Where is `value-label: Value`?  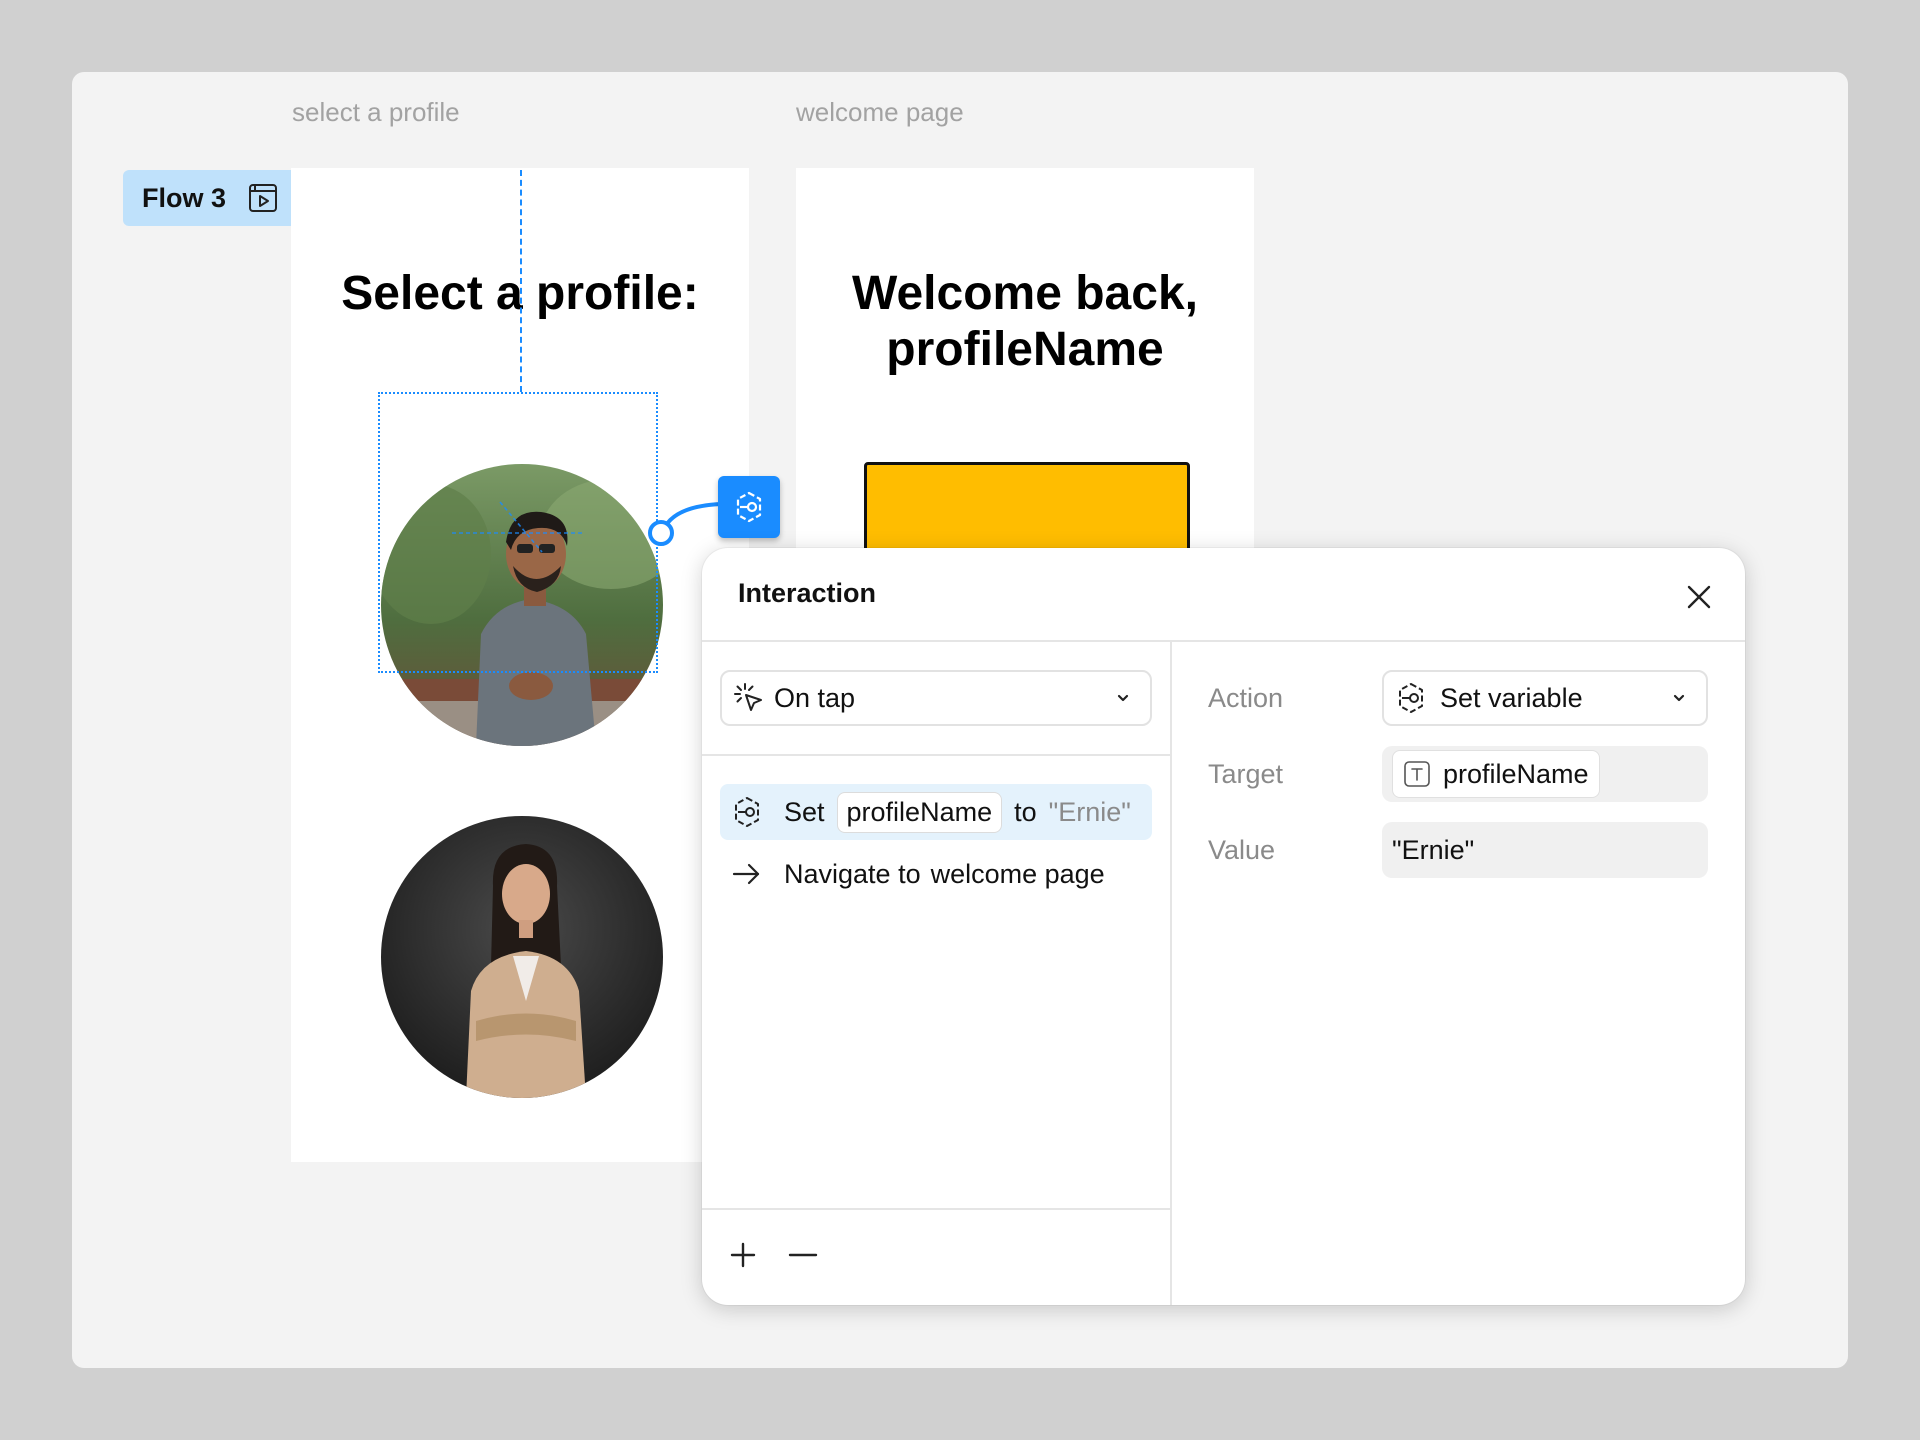 value-label: Value is located at coordinates (1242, 850).